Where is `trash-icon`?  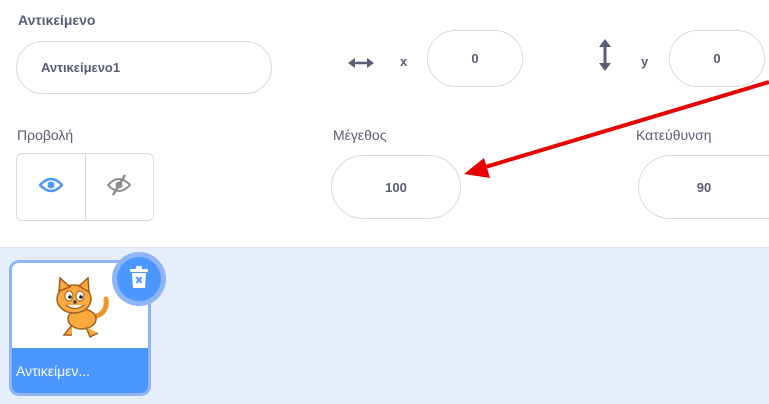 trash-icon is located at coordinates (139, 279).